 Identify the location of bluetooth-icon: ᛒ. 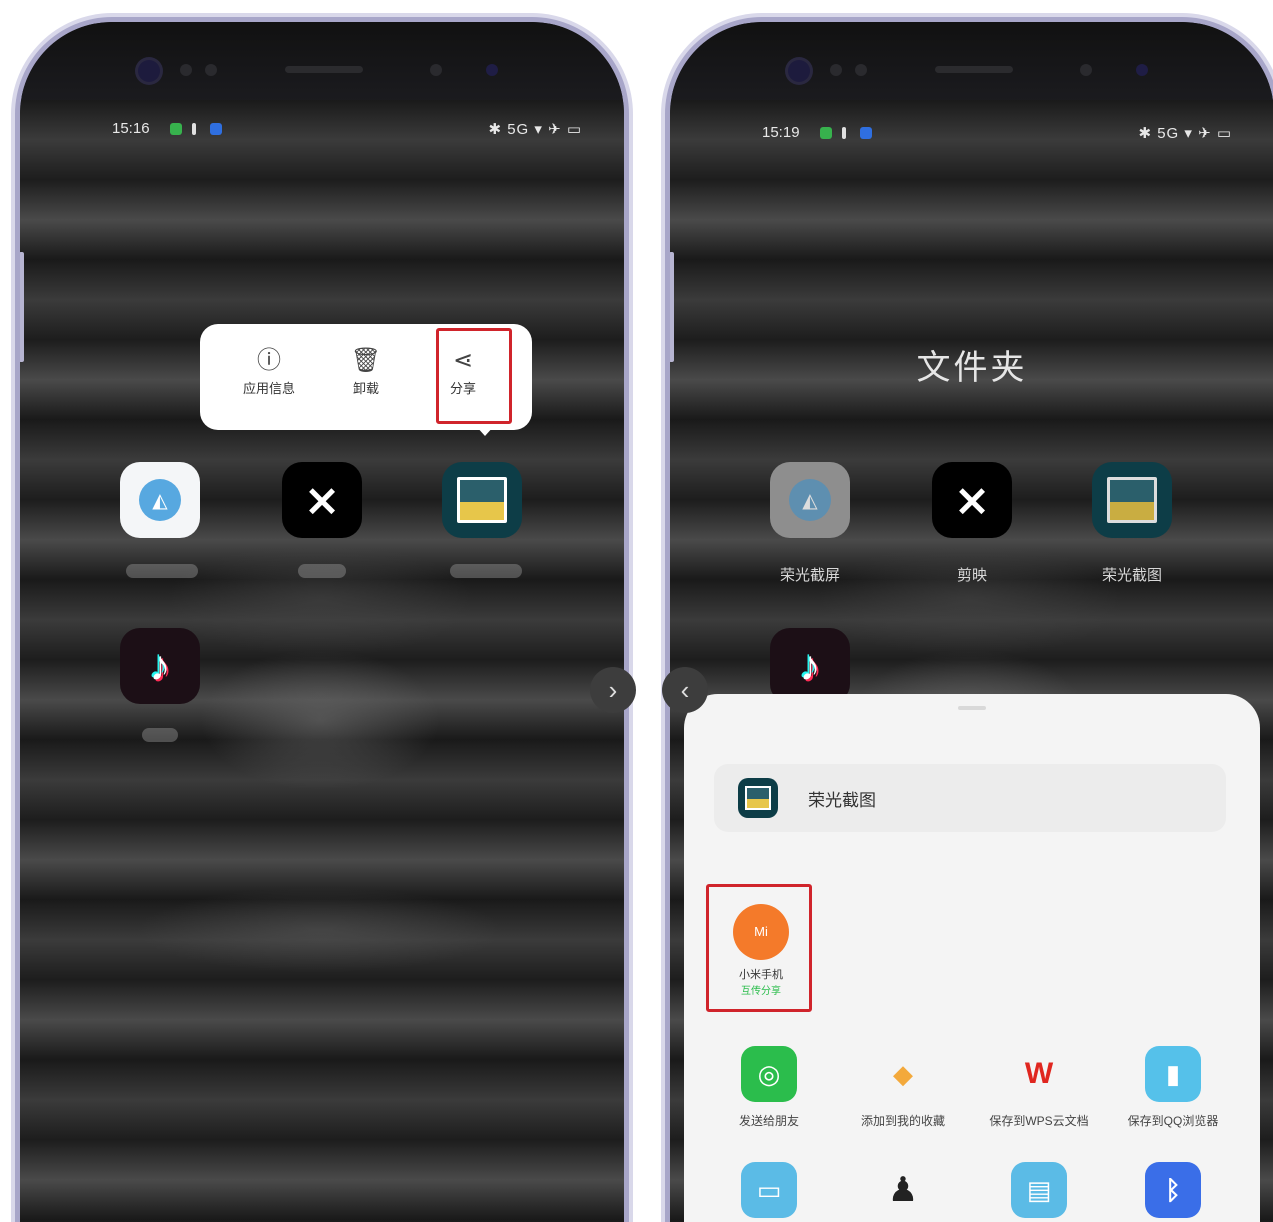
(1173, 1190).